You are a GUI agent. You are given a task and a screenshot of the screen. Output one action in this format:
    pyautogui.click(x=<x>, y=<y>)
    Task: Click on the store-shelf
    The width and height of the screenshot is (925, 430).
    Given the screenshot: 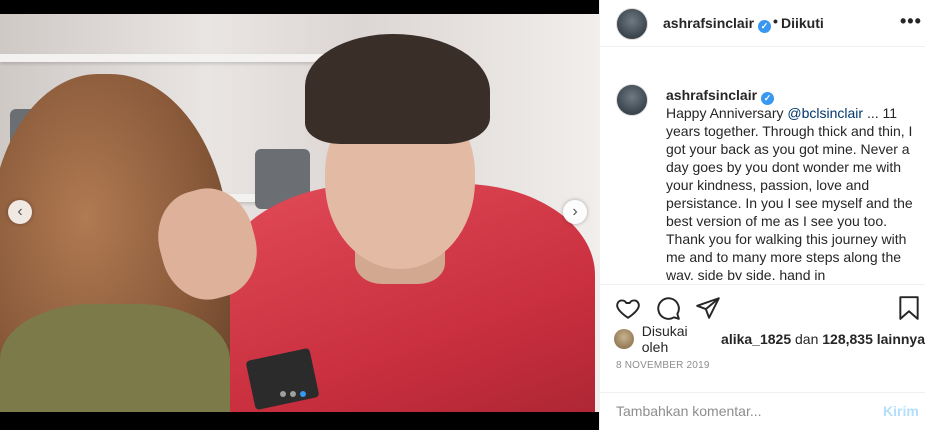 What is the action you would take?
    pyautogui.click(x=165, y=58)
    